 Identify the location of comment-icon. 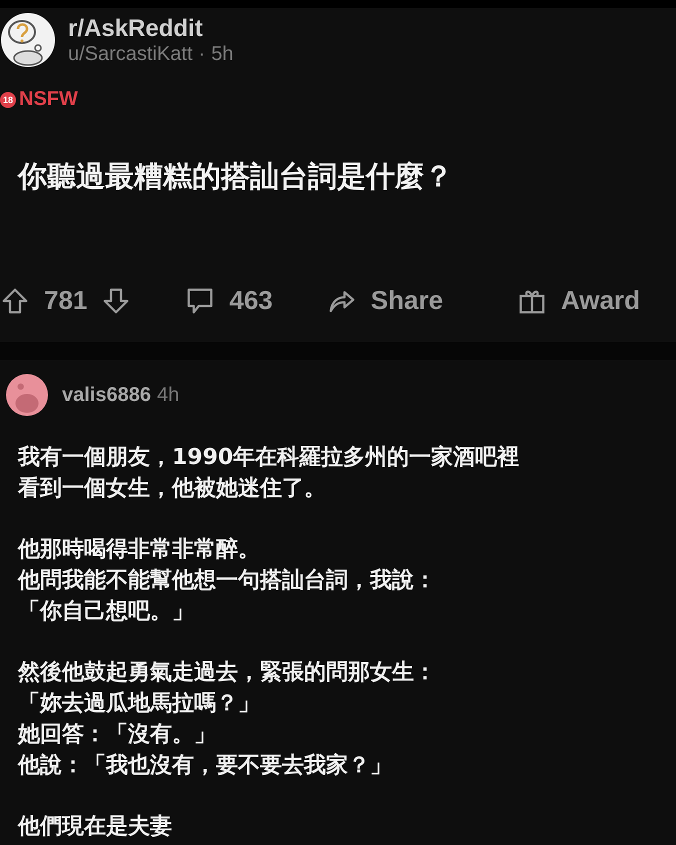
(200, 301).